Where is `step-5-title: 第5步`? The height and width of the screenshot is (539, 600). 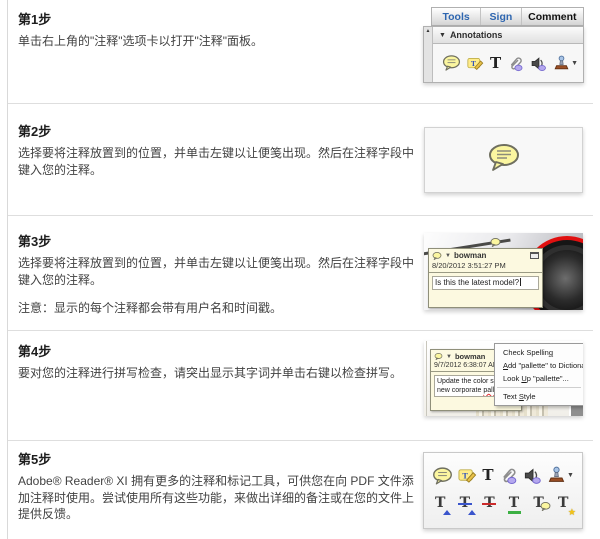 step-5-title: 第5步 is located at coordinates (35, 459).